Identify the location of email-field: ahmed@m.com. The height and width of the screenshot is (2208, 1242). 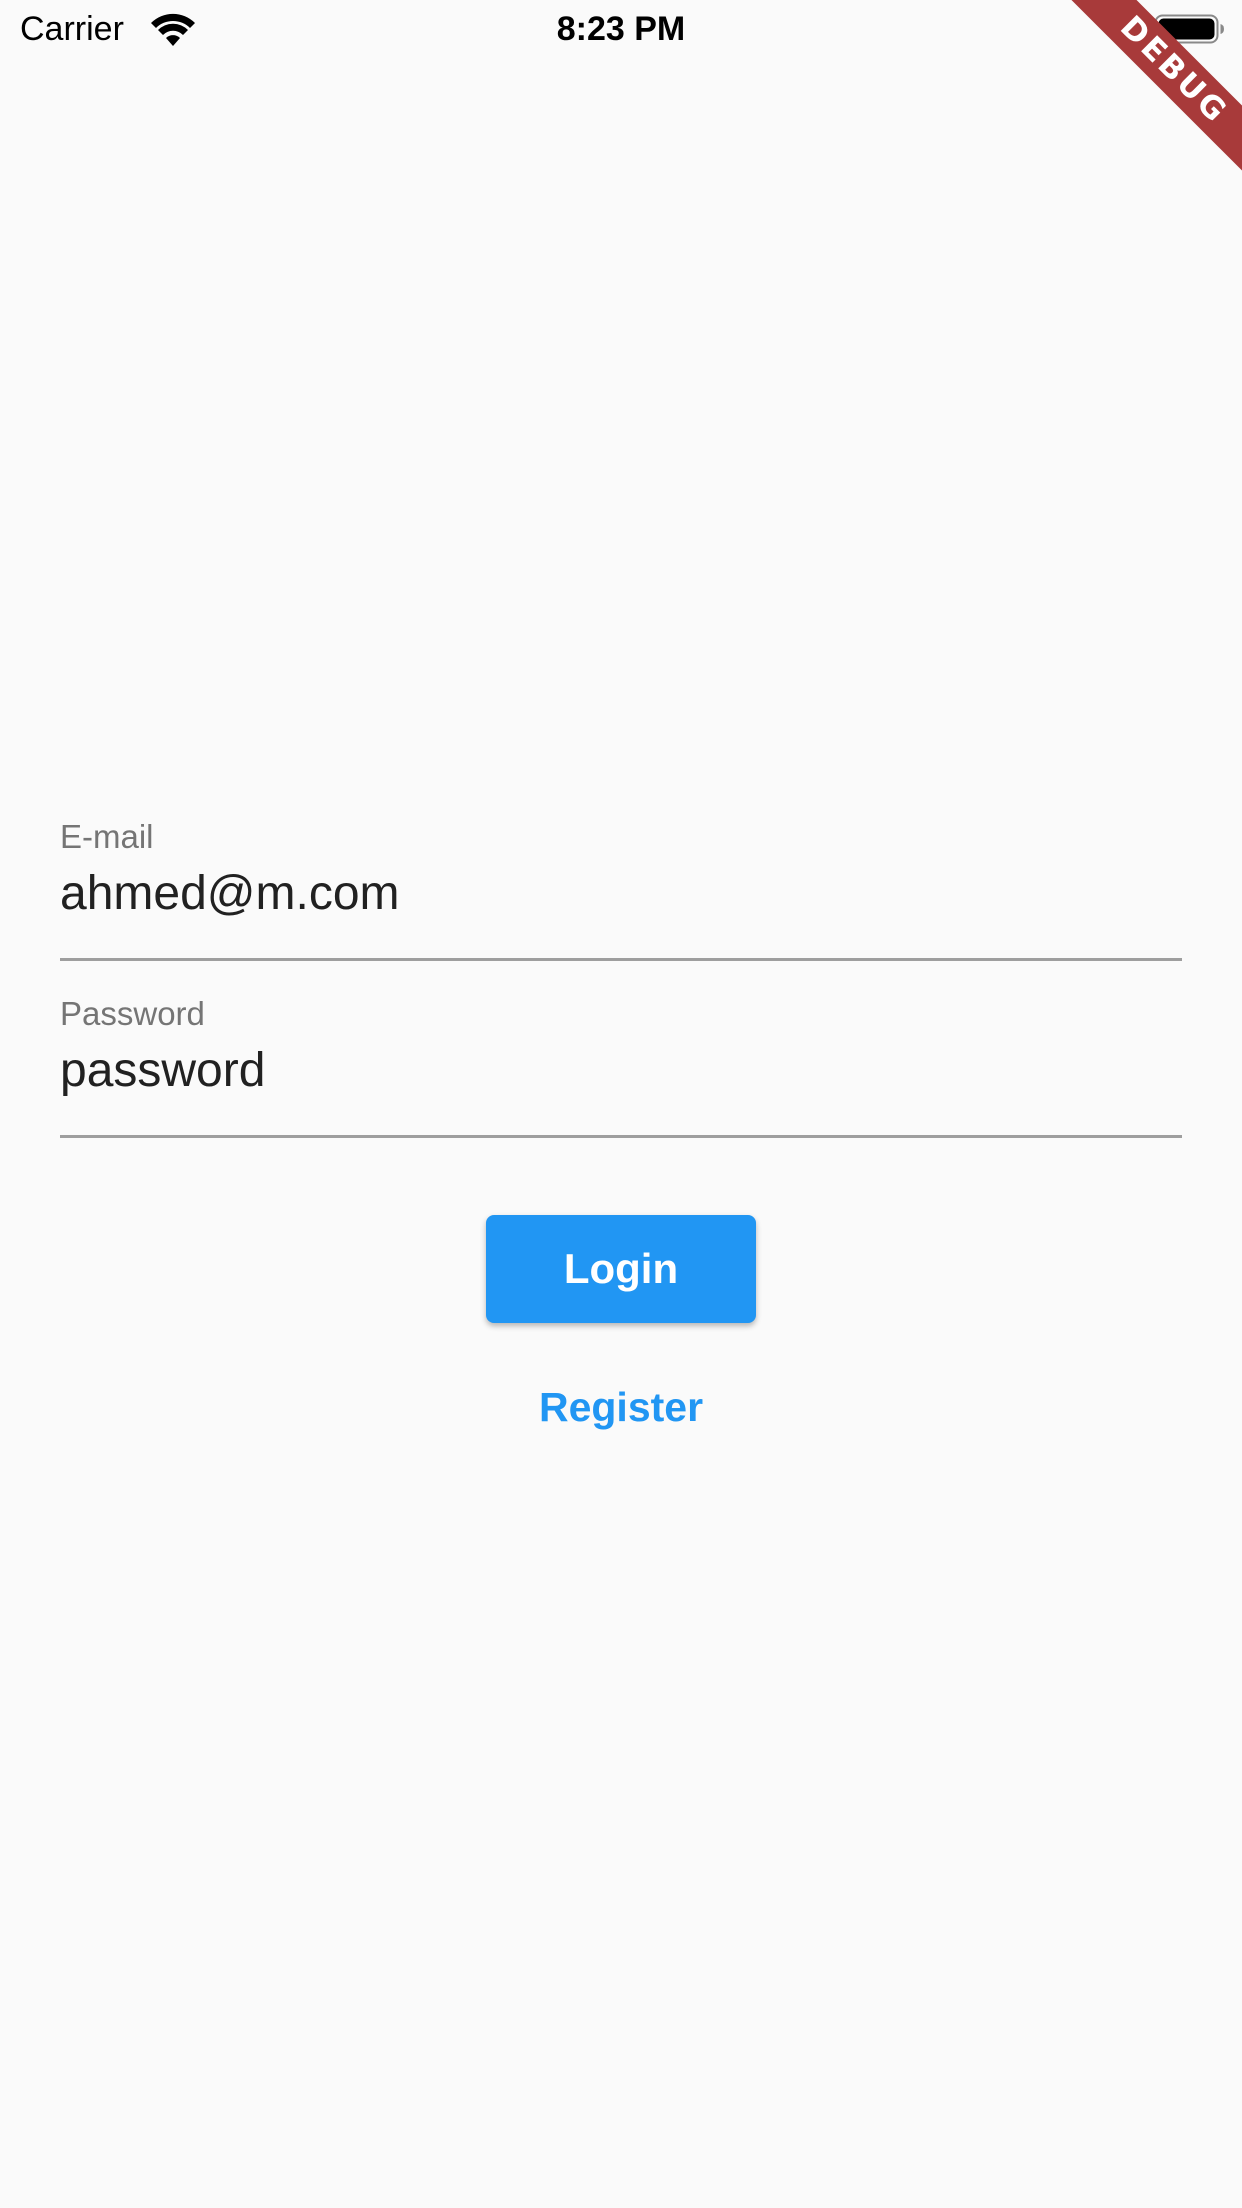
(621, 893).